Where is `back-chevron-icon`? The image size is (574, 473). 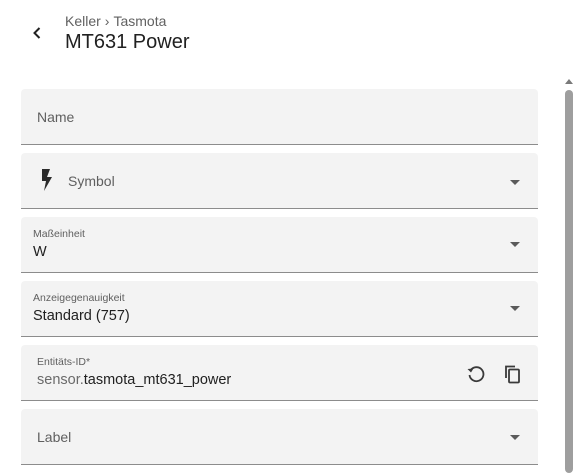 back-chevron-icon is located at coordinates (37, 33).